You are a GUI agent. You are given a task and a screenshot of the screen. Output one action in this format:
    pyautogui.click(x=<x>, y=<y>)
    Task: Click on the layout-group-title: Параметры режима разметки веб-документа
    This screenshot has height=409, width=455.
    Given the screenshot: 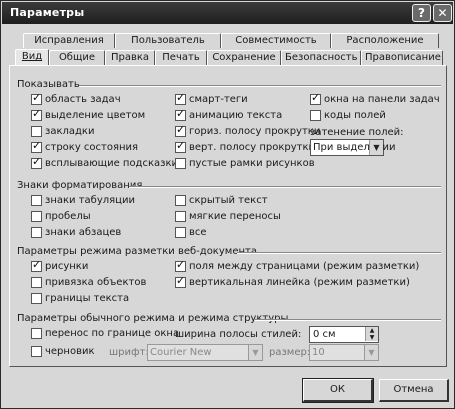 What is the action you would take?
    pyautogui.click(x=137, y=251)
    